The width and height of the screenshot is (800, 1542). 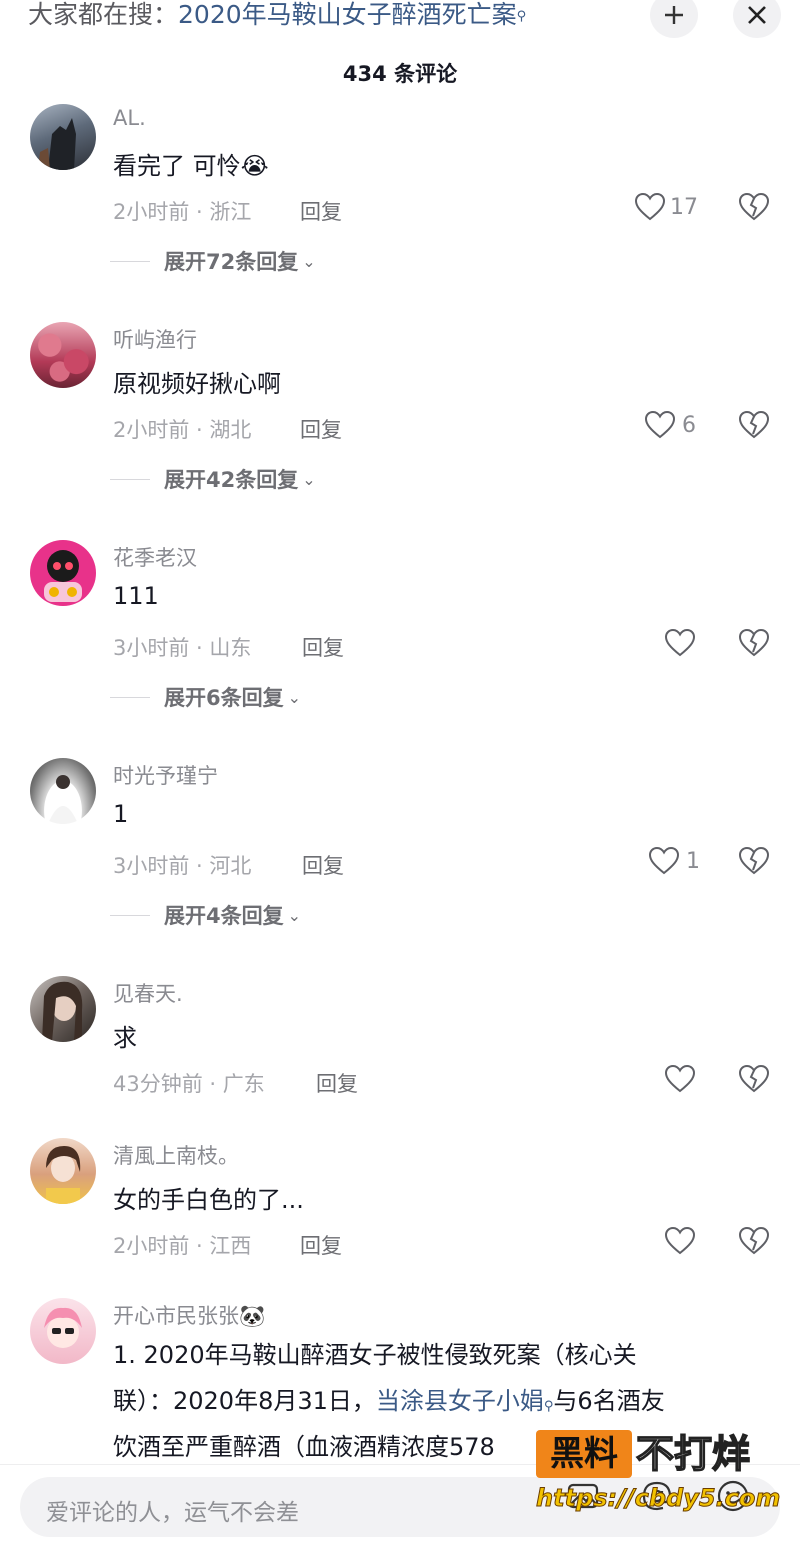 I want to click on avatar-silhouette-icon, so click(x=57, y=144).